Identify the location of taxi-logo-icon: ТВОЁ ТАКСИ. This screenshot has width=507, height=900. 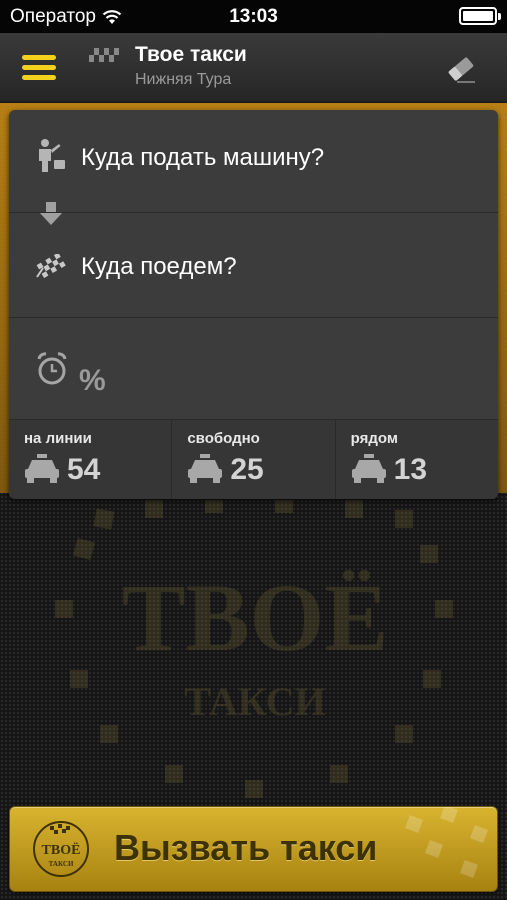
(61, 849).